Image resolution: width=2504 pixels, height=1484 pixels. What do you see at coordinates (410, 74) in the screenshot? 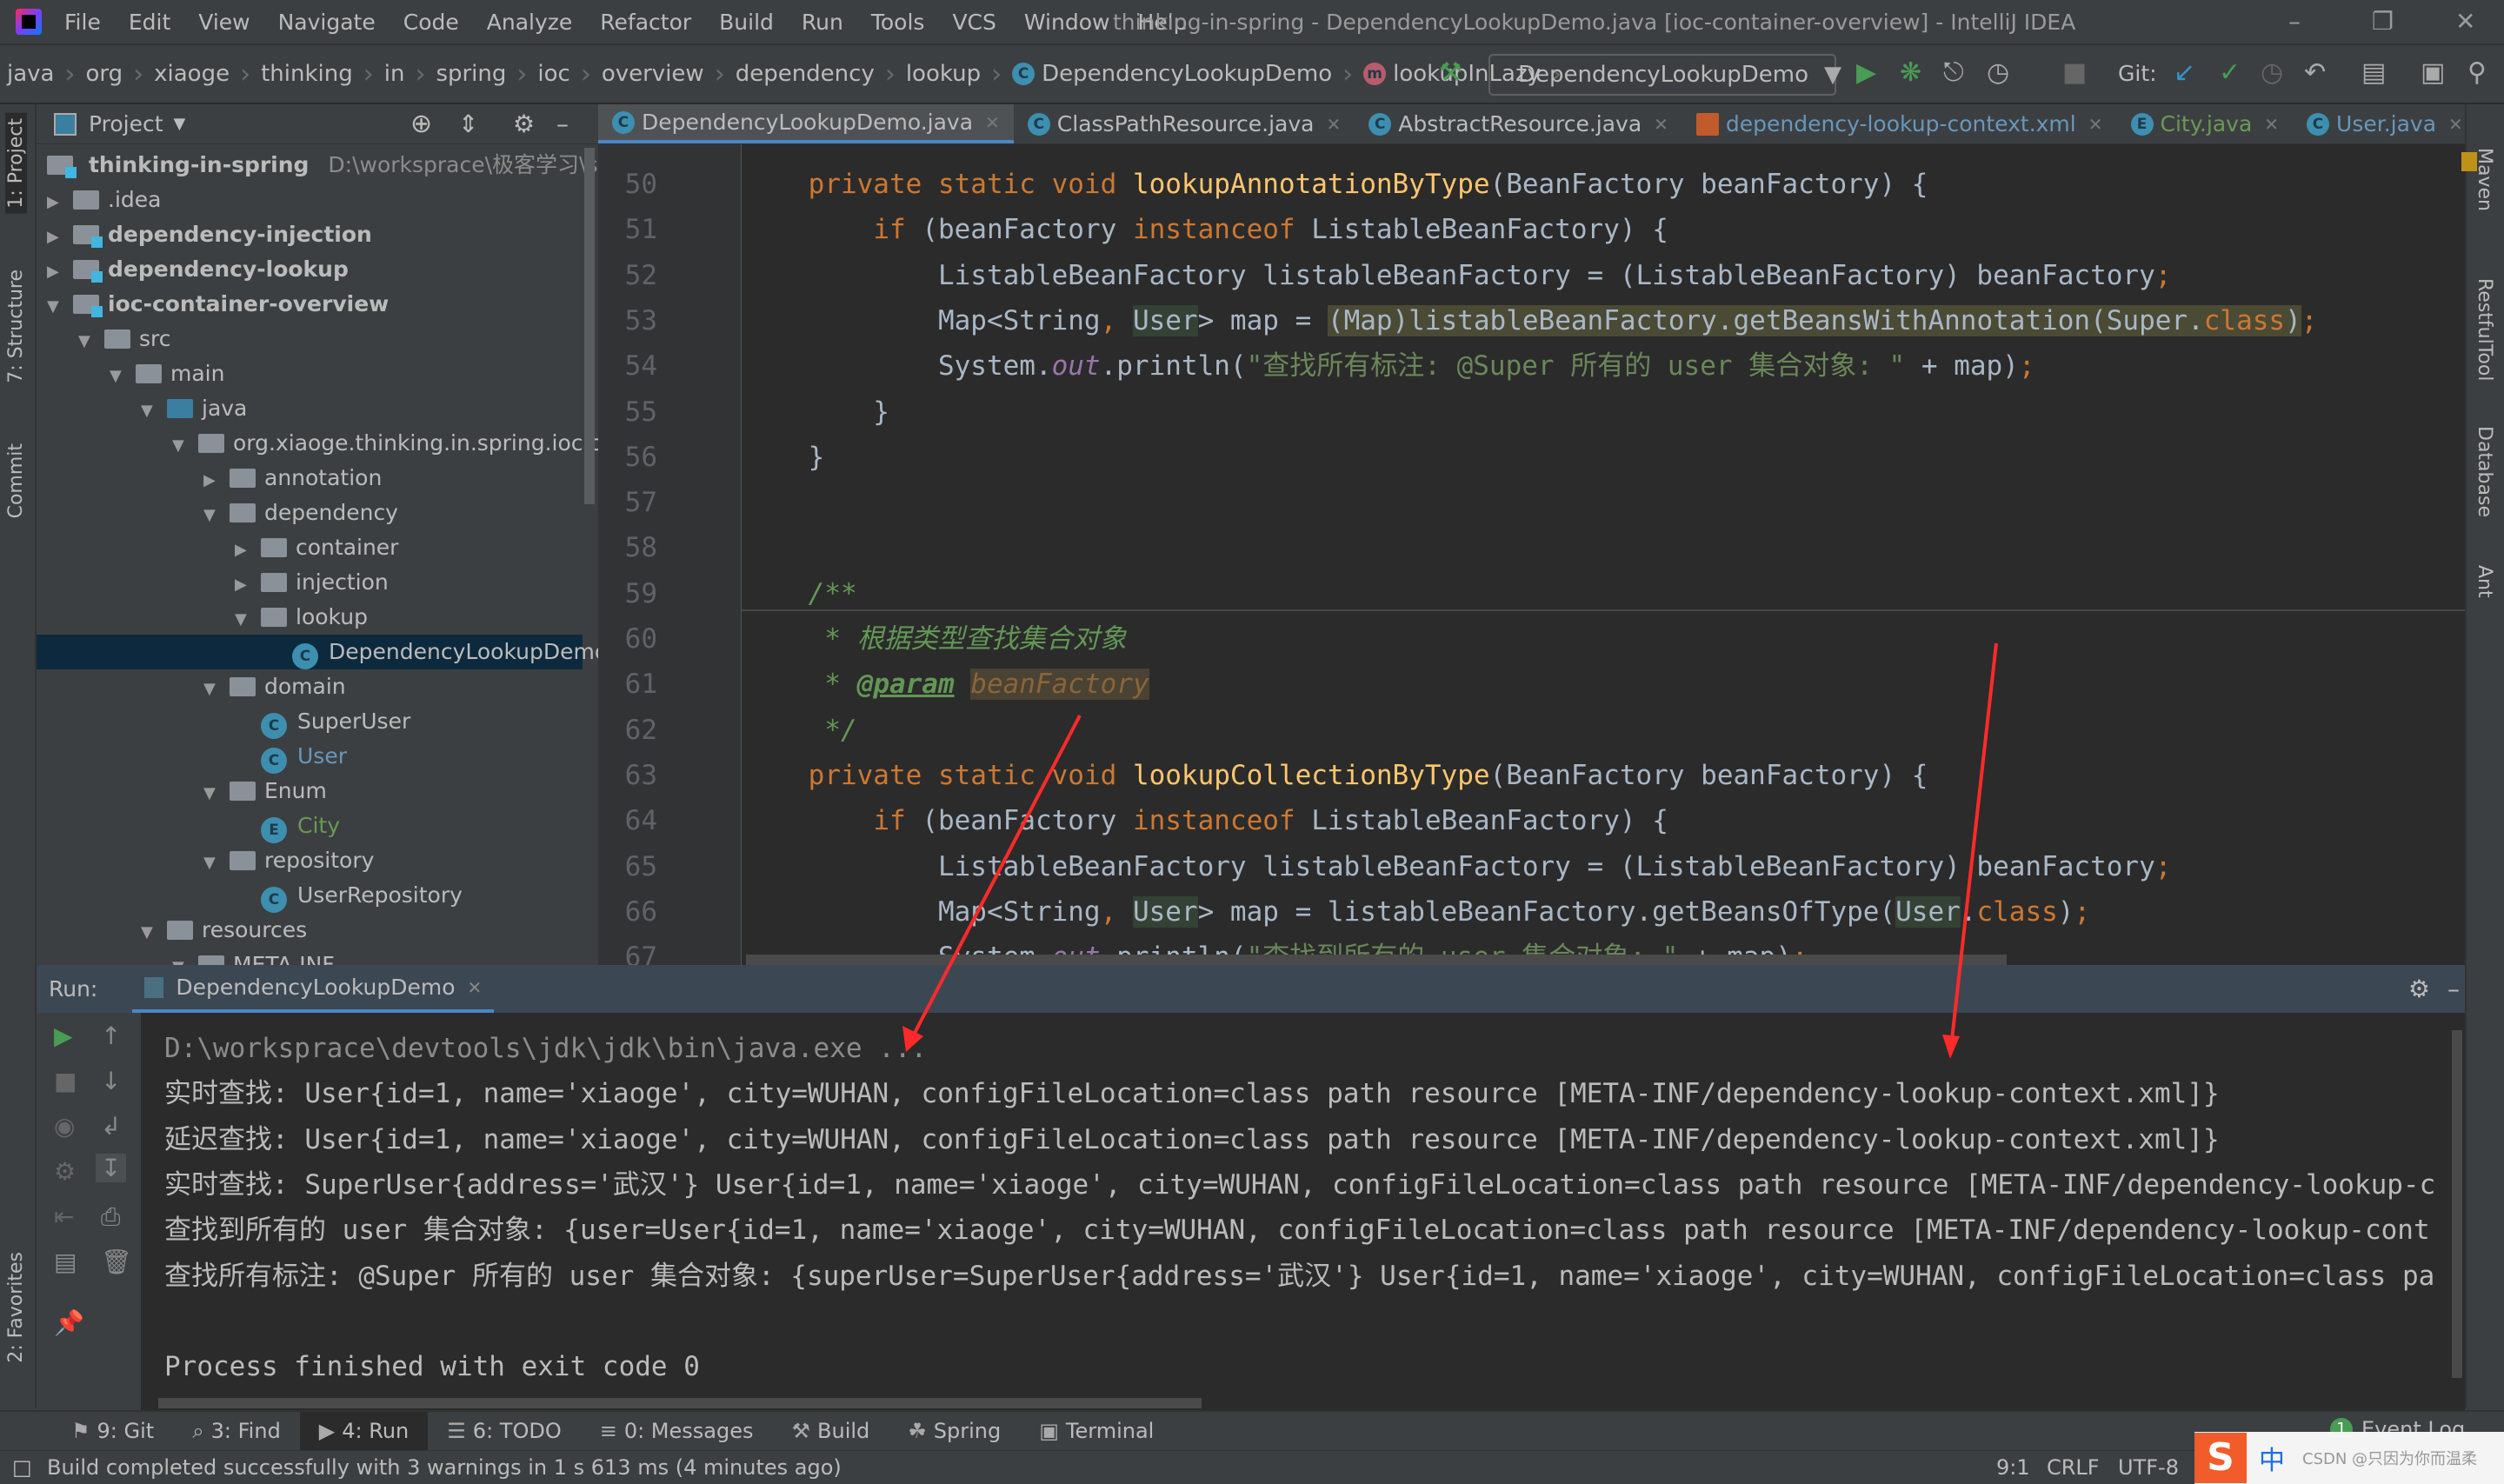
I see `breadcrumb-item: in` at bounding box center [410, 74].